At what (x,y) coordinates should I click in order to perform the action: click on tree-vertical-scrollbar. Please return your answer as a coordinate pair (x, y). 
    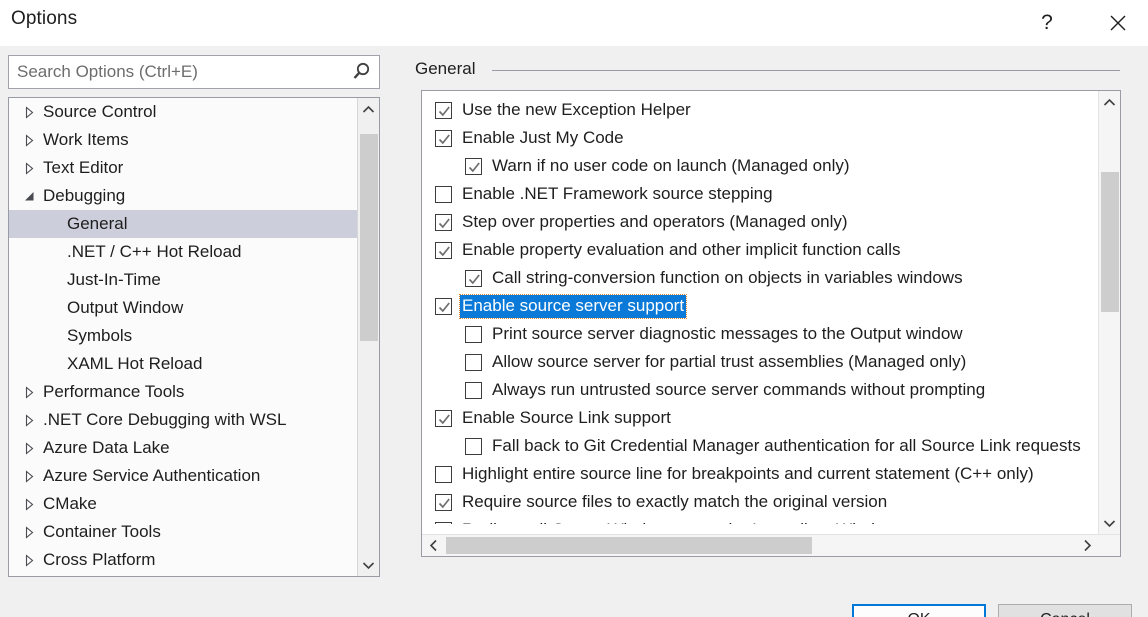
    Looking at the image, I should click on (368, 337).